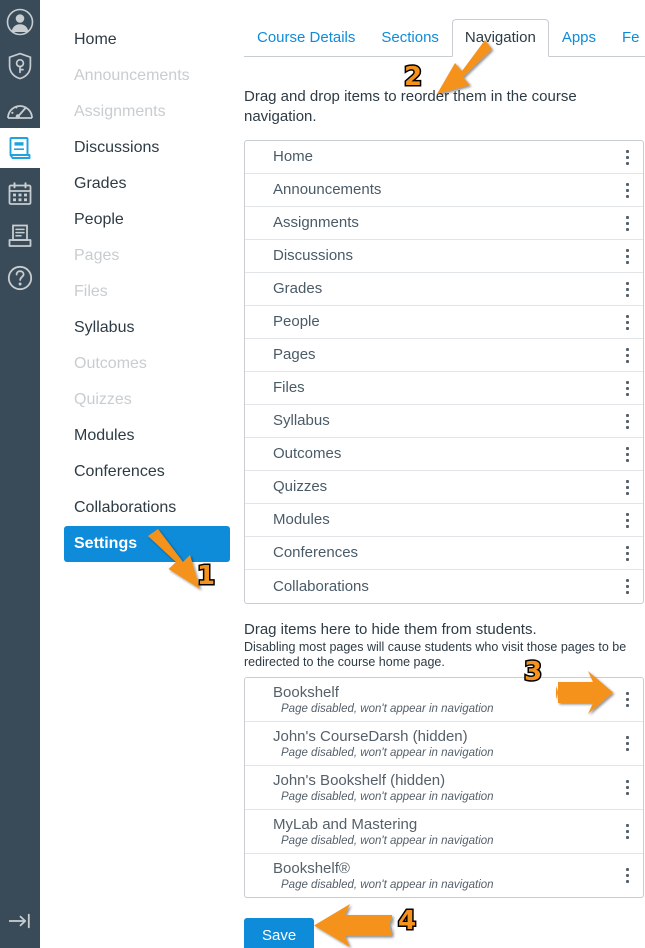 The height and width of the screenshot is (948, 645). What do you see at coordinates (327, 189) in the screenshot?
I see `nav-list-row-label: Announcements` at bounding box center [327, 189].